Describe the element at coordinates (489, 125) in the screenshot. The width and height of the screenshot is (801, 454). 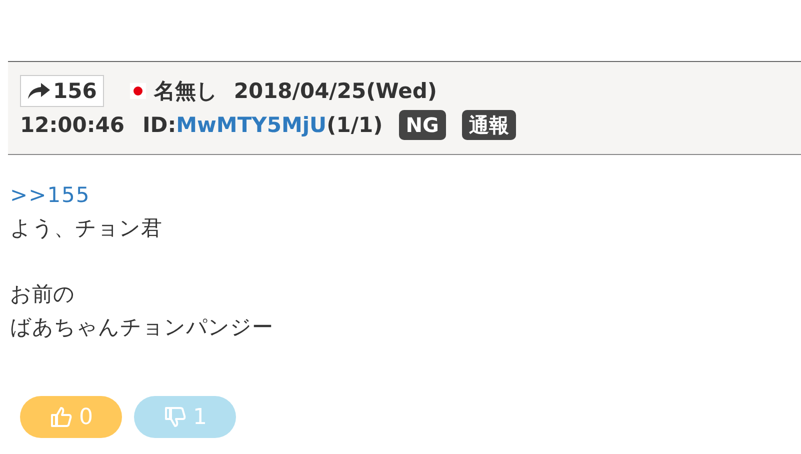
I see `badge-button: 通報` at that location.